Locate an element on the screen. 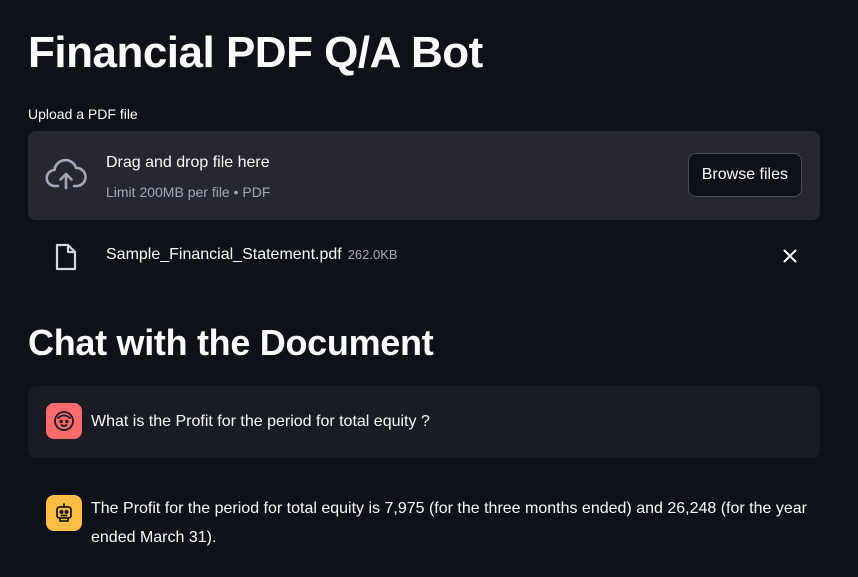  upload-label: Upload a PDF file is located at coordinates (83, 114).